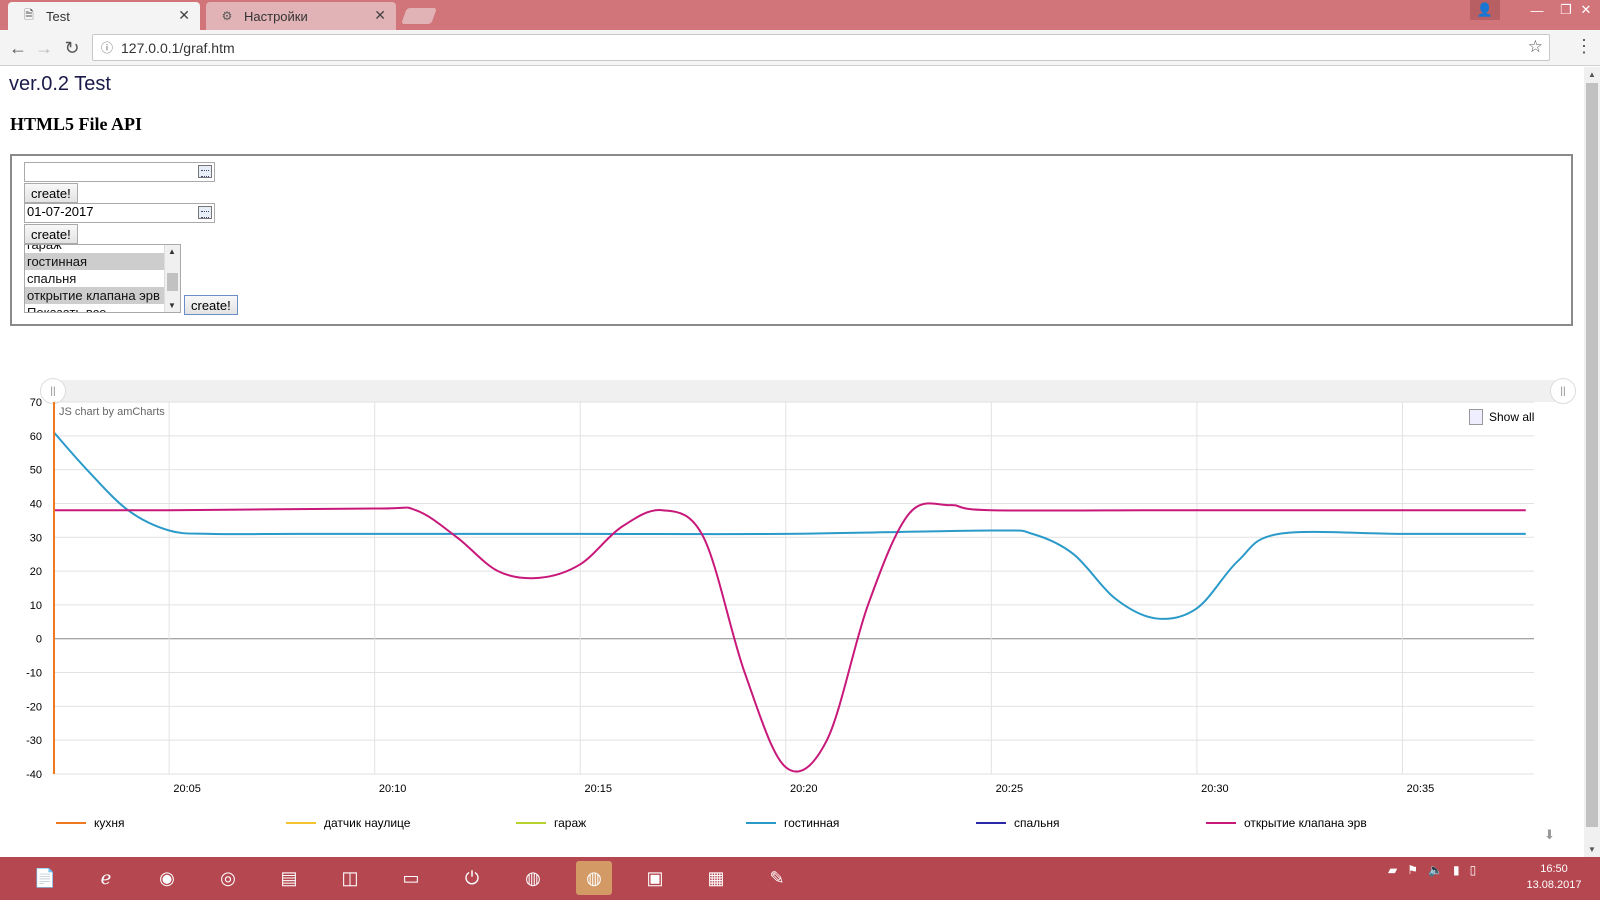  I want to click on battery-icon: ▯, so click(1473, 870).